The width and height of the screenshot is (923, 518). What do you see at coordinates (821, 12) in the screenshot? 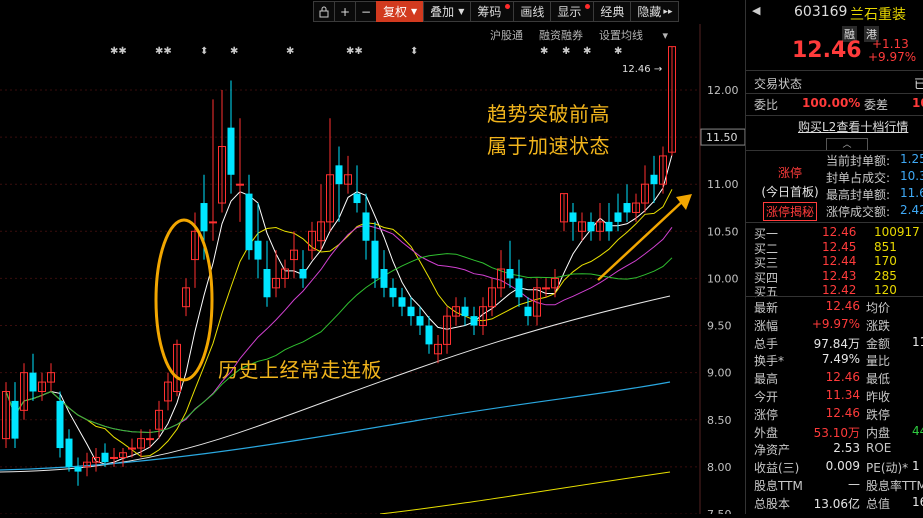
I see `stock-code: 603169` at bounding box center [821, 12].